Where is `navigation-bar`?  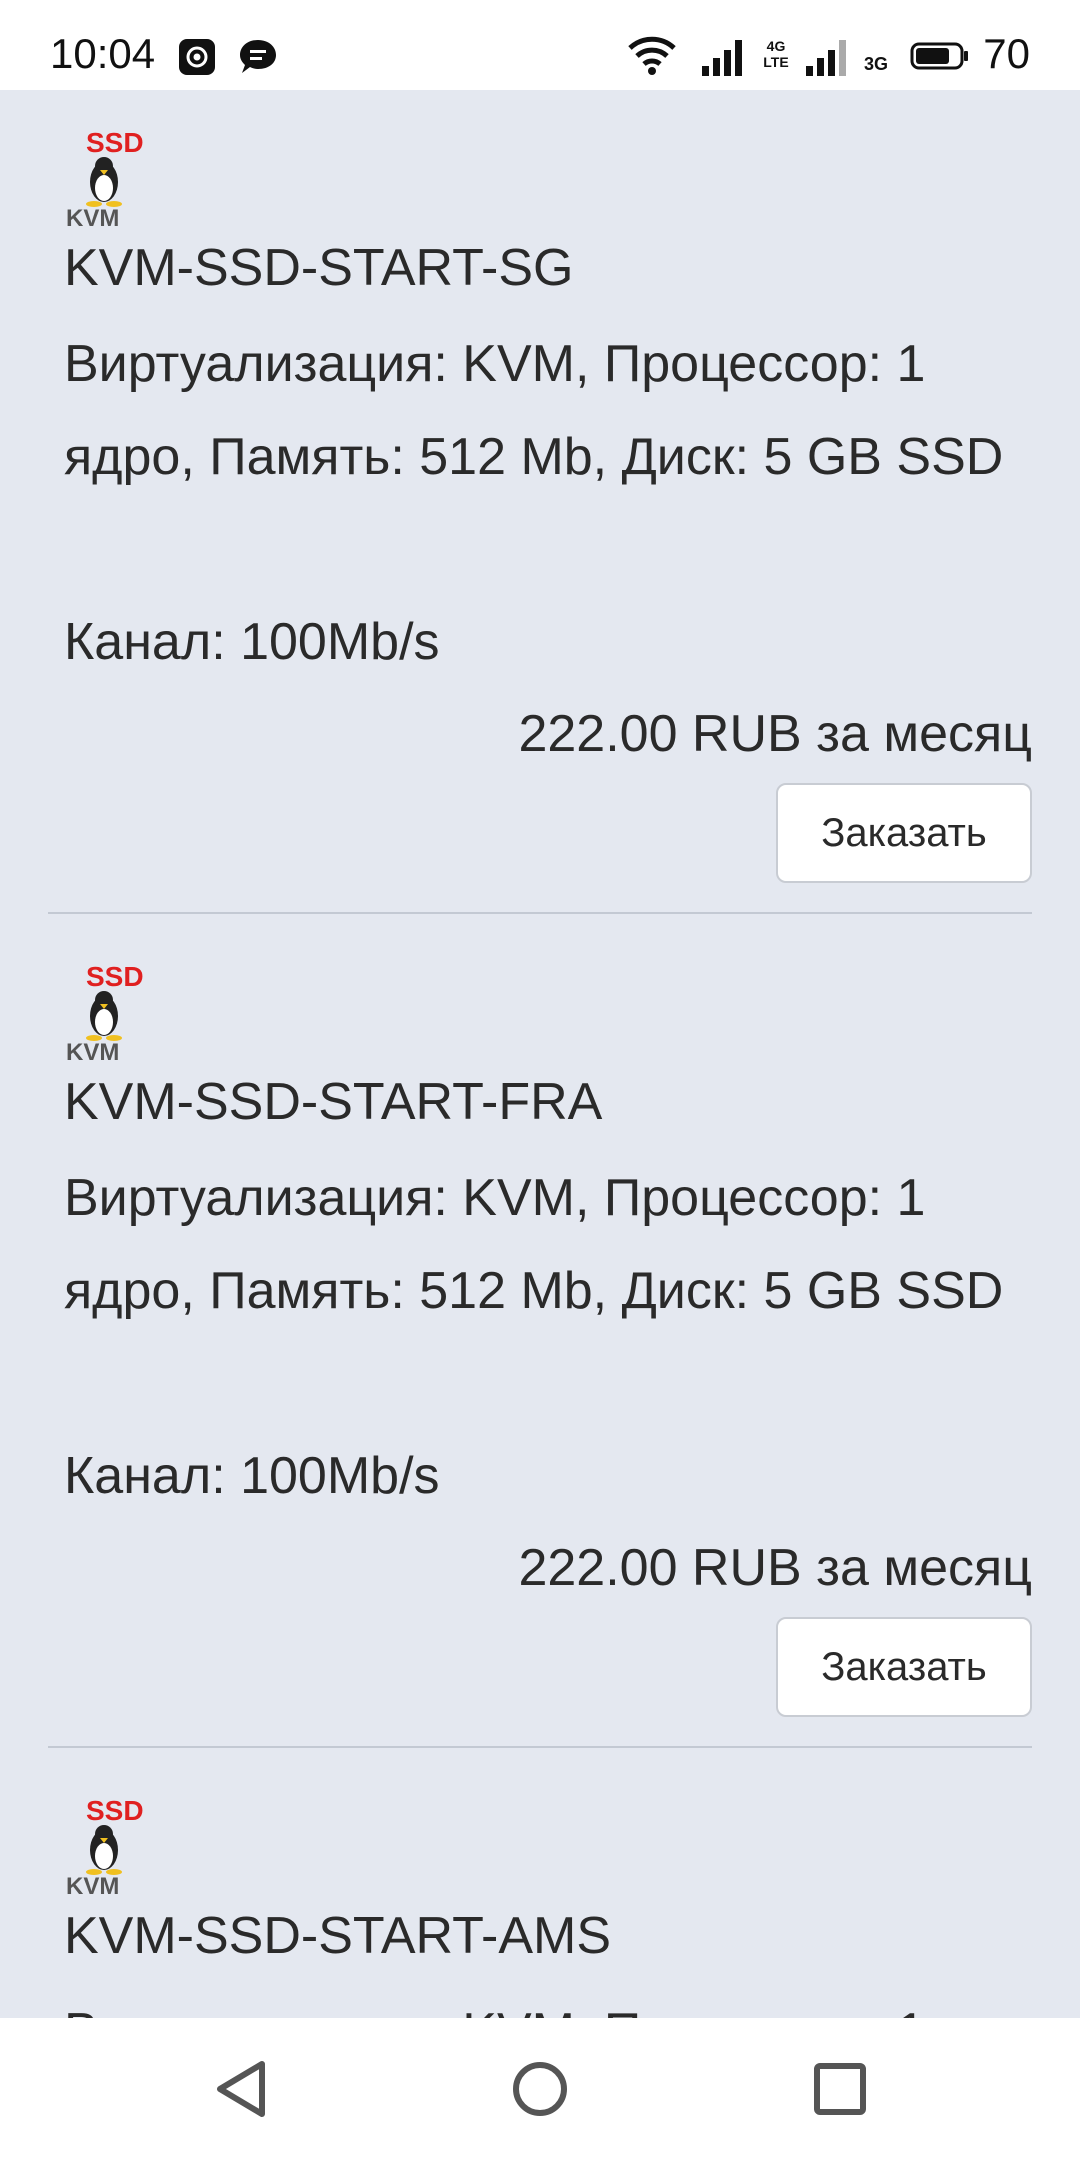
navigation-bar is located at coordinates (540, 2089).